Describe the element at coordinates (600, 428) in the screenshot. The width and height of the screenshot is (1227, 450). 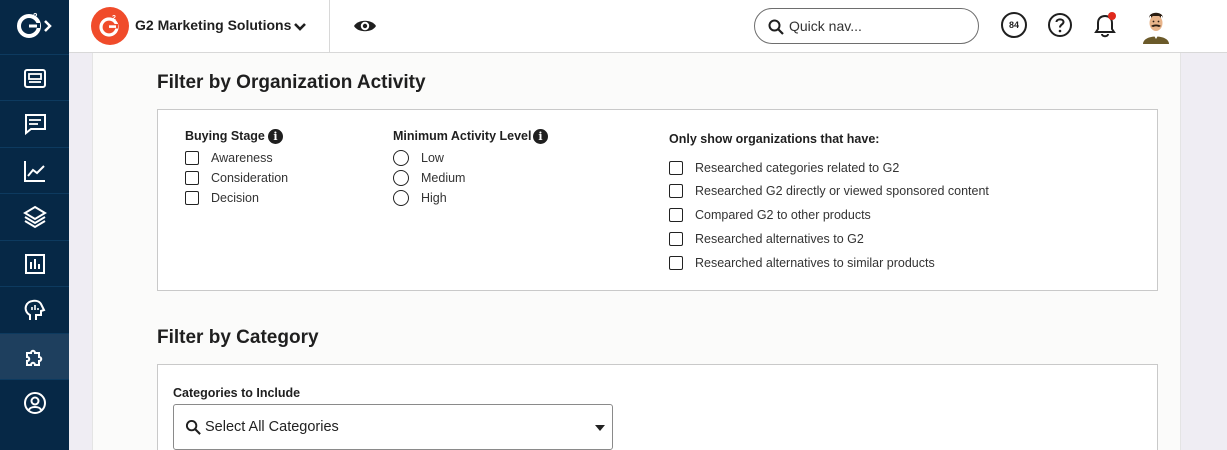
I see `caret-down-icon` at that location.